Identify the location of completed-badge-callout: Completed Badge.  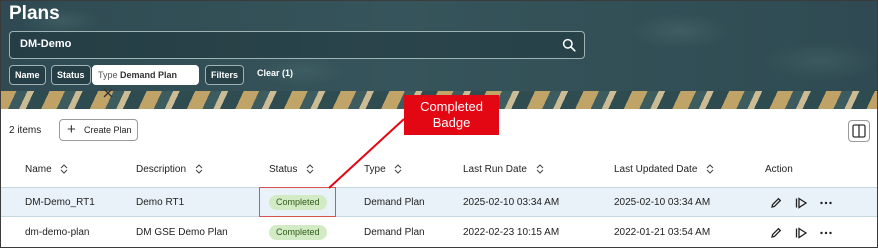
(451, 115).